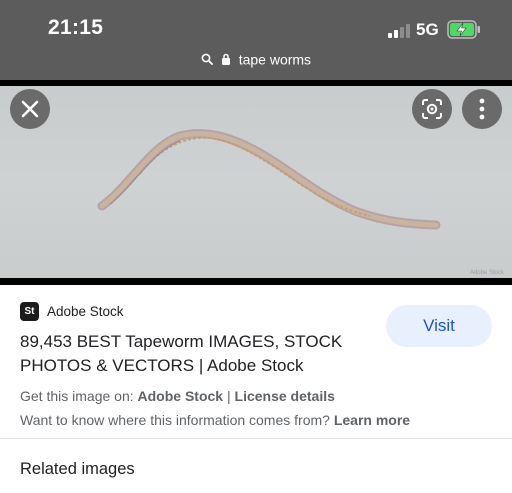  What do you see at coordinates (256, 438) in the screenshot?
I see `section-divider` at bounding box center [256, 438].